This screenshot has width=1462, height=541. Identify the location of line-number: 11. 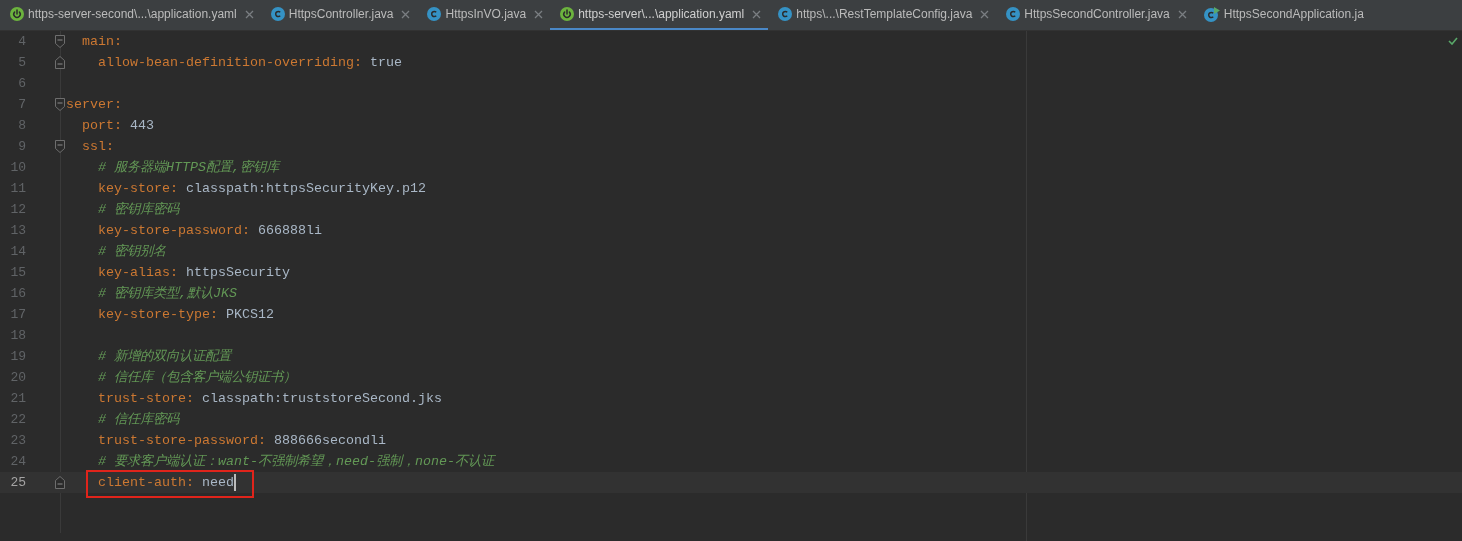
(17, 188).